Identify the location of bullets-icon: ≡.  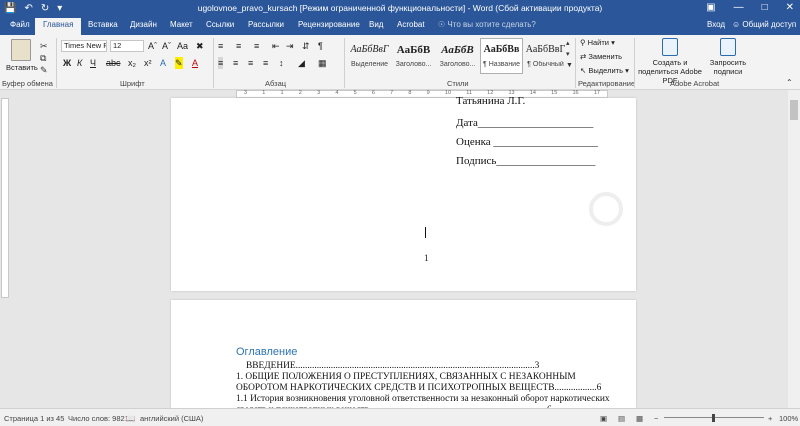
(220, 46).